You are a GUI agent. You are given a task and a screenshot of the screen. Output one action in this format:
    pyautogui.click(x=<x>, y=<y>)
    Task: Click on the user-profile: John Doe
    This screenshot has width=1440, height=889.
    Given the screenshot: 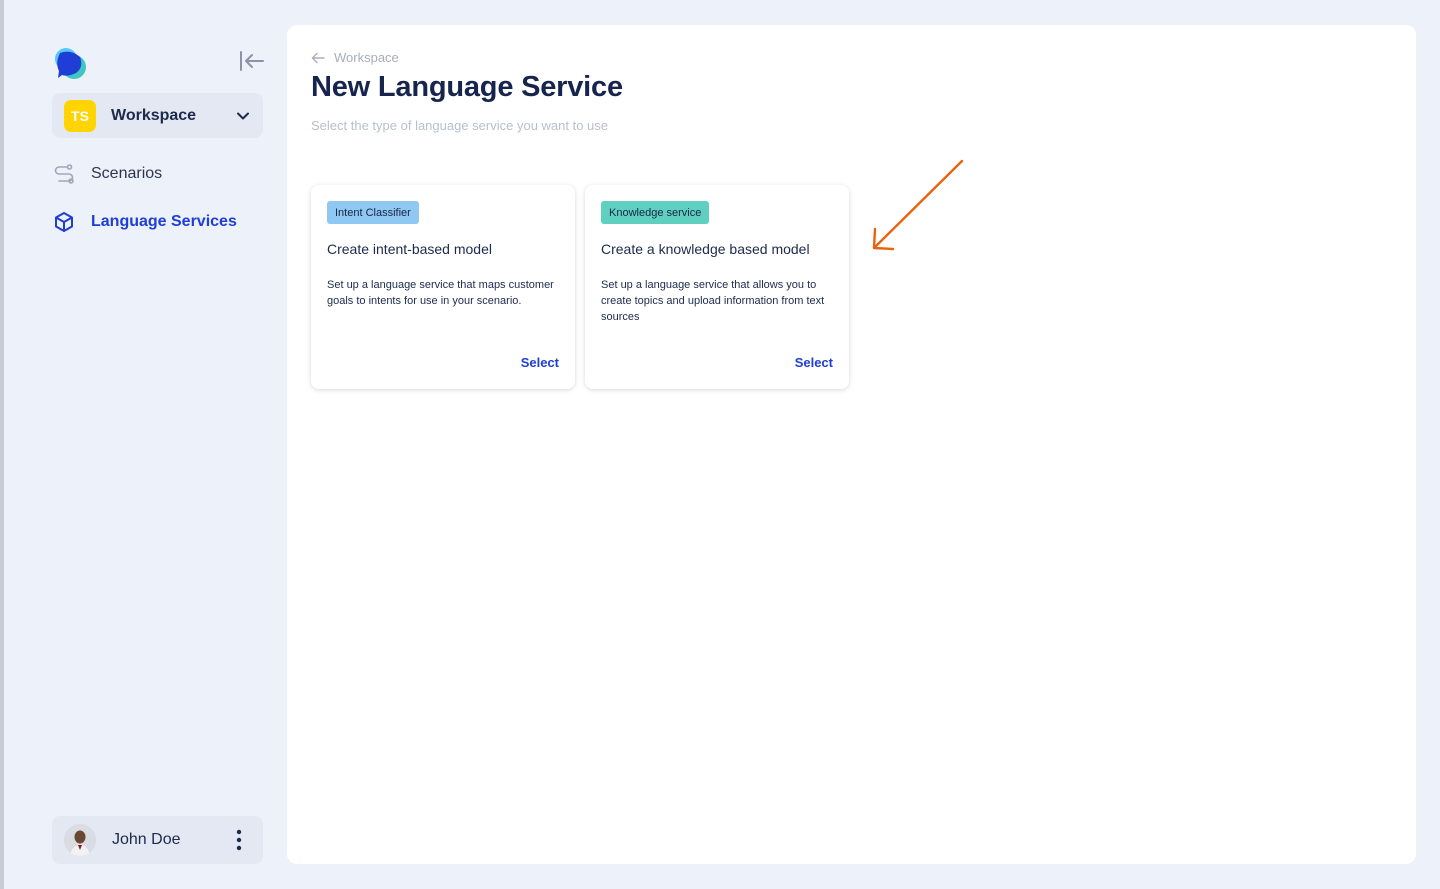 What is the action you would take?
    pyautogui.click(x=157, y=840)
    